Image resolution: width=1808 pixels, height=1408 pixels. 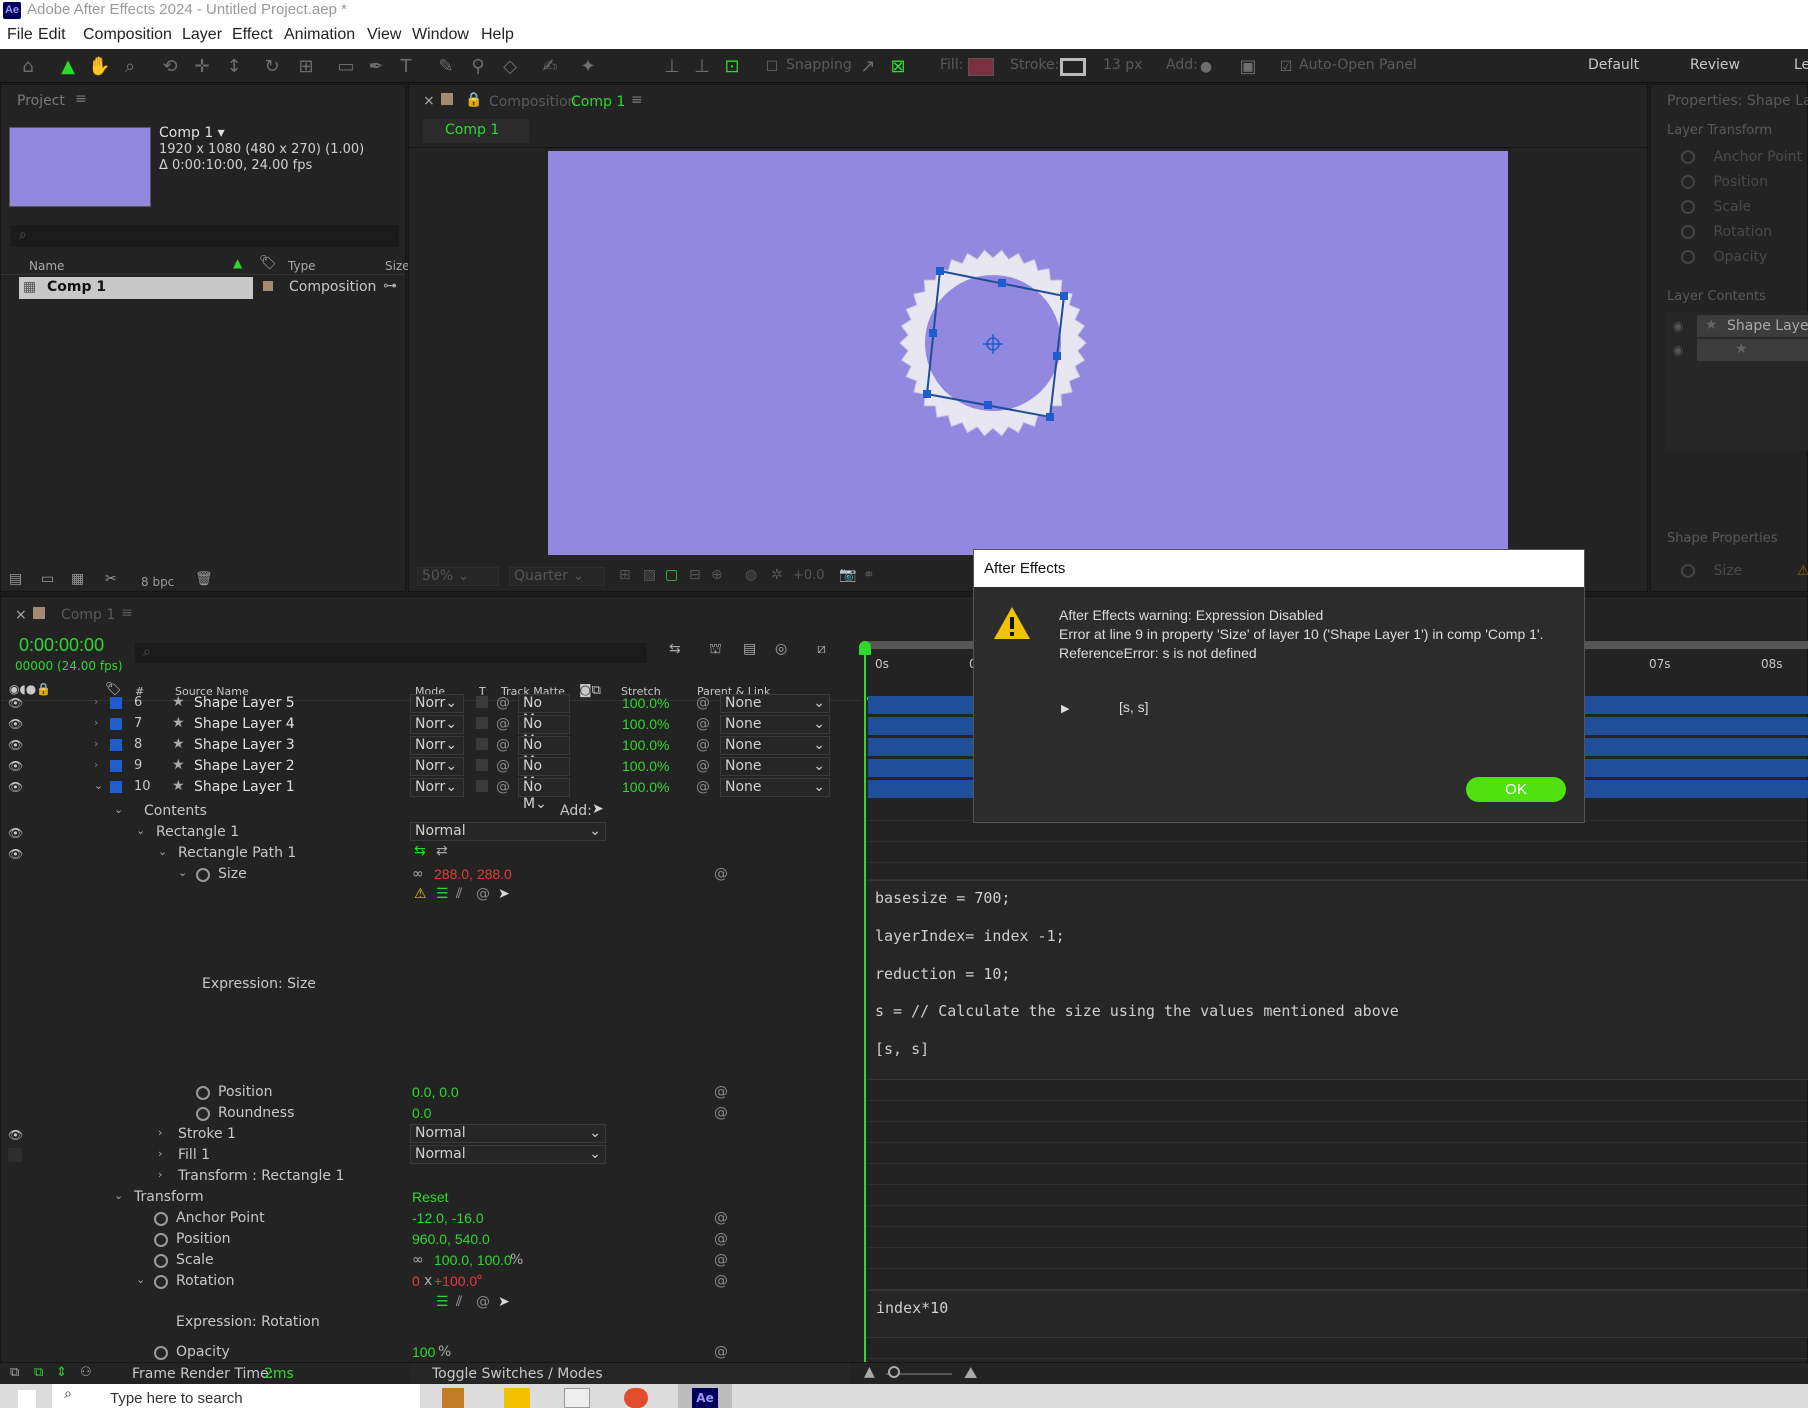 What do you see at coordinates (203, 1239) in the screenshot?
I see `position-property: Position` at bounding box center [203, 1239].